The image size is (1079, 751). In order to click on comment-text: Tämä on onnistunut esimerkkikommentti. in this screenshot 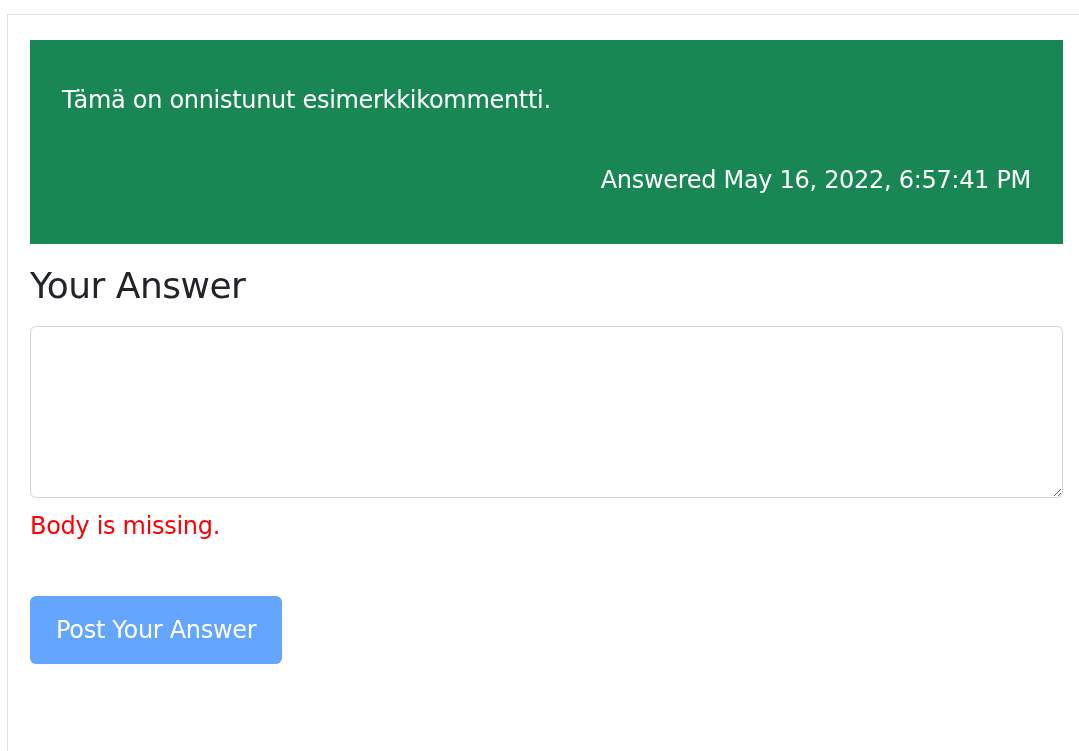, I will do `click(307, 100)`.